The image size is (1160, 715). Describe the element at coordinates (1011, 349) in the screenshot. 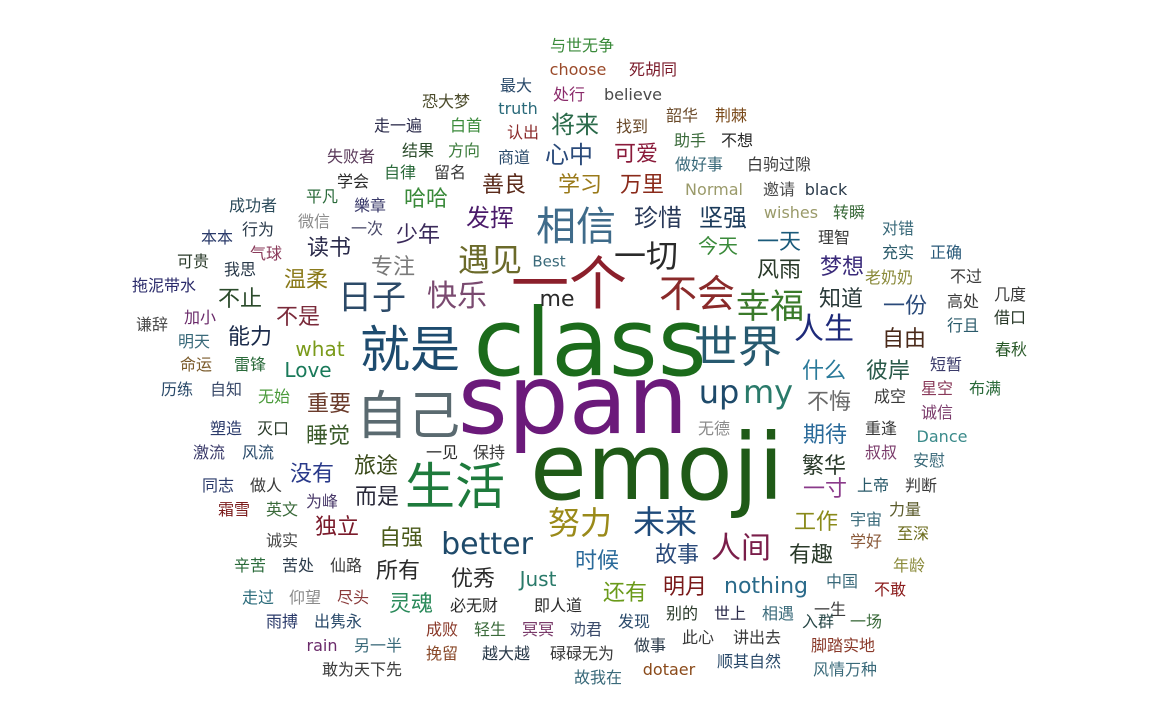

I see `word-cloud-word: 春秋` at that location.